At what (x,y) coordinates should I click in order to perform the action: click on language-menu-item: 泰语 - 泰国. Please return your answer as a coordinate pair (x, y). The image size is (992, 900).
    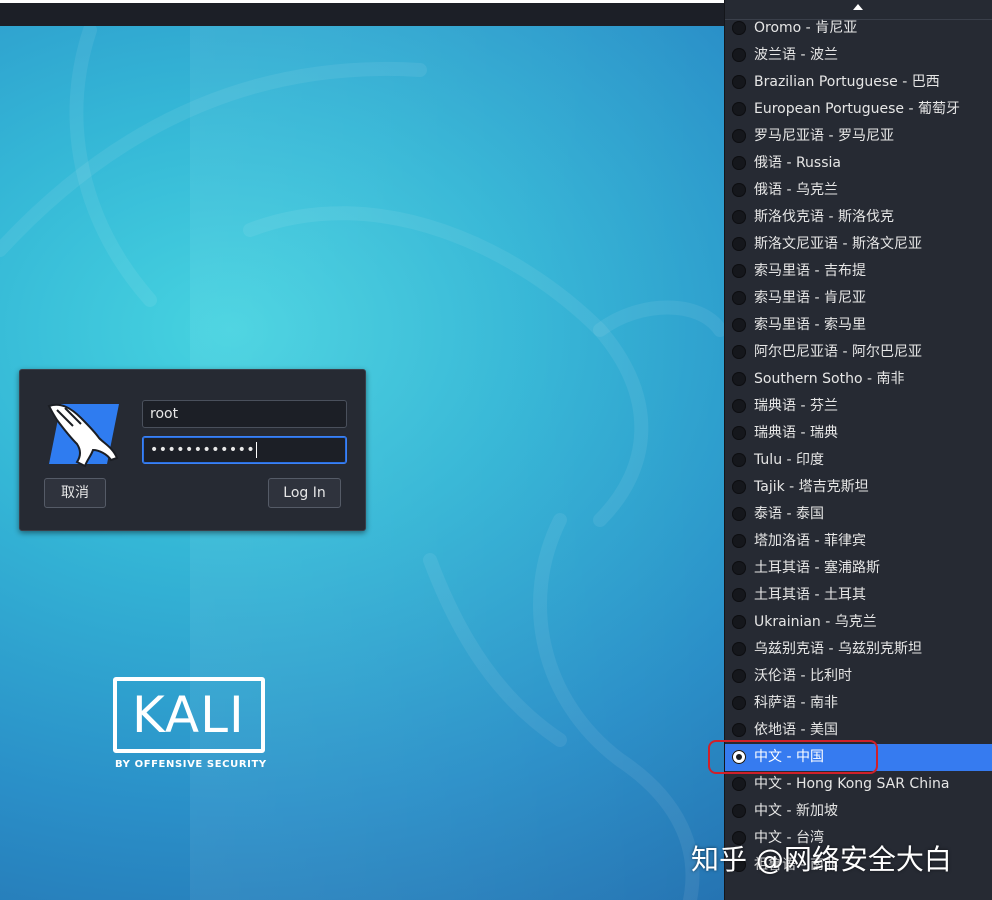
    Looking at the image, I should click on (858, 514).